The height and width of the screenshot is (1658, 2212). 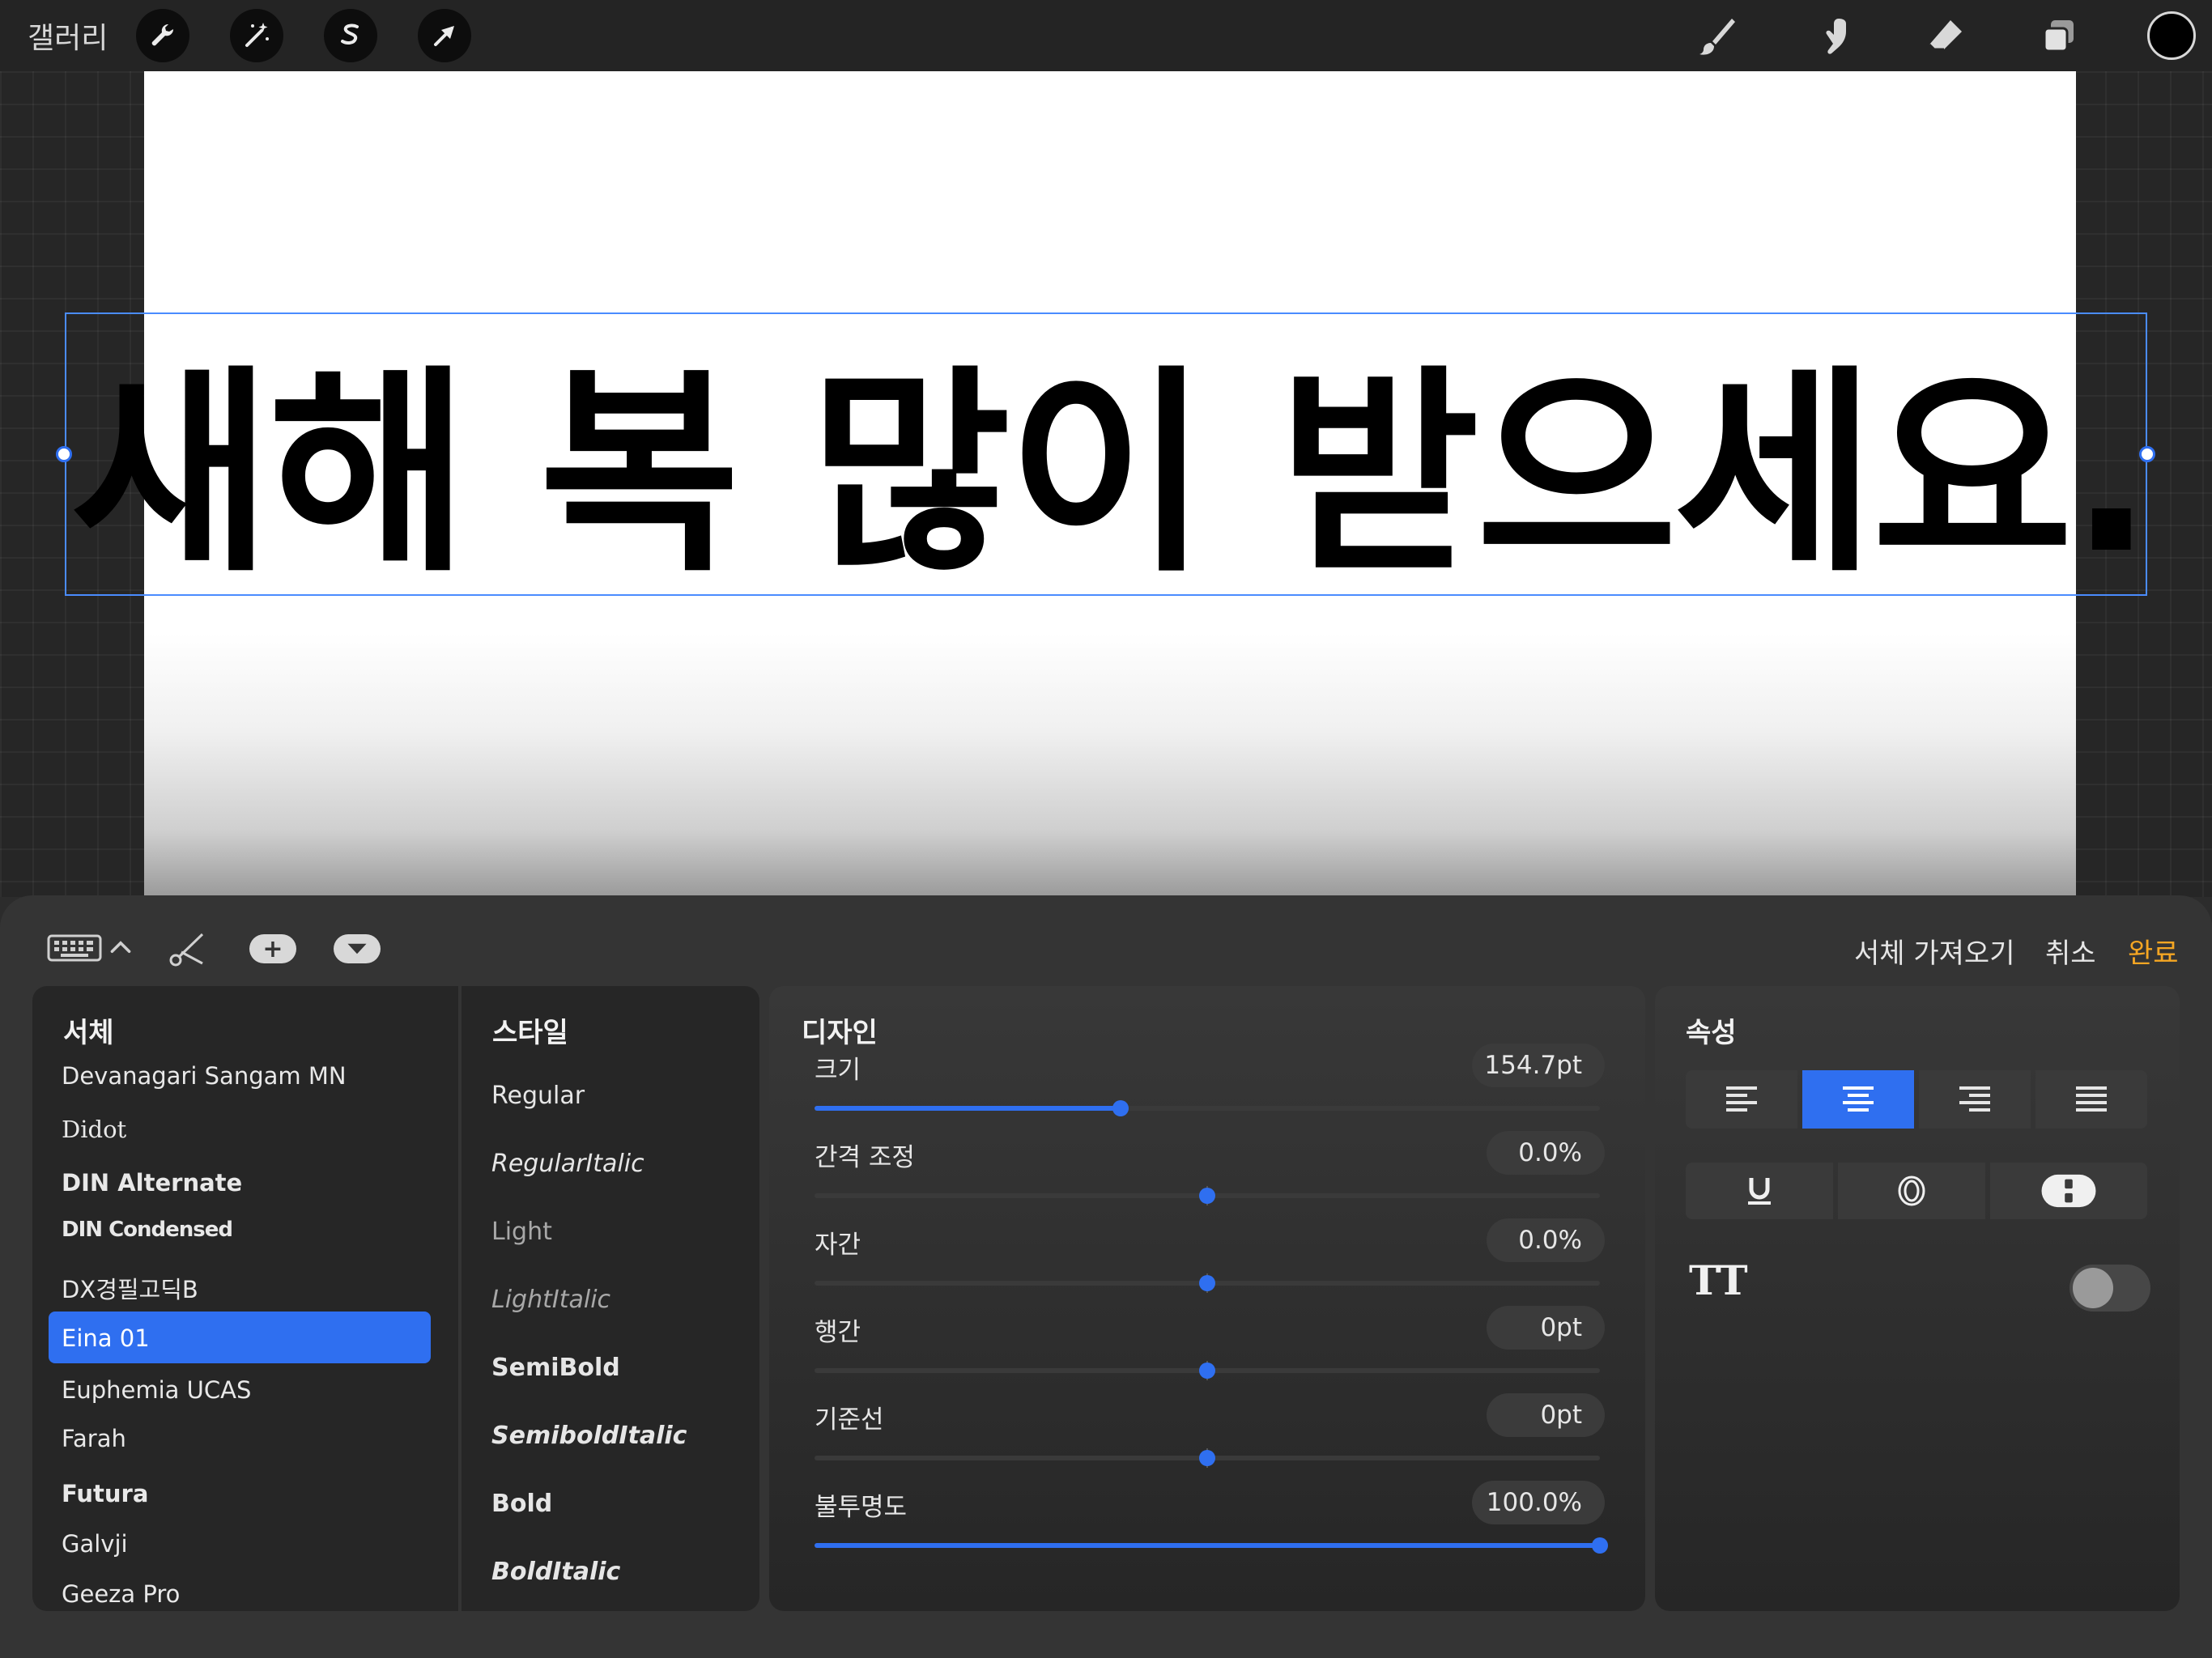 I want to click on align-left-icon, so click(x=1742, y=1099).